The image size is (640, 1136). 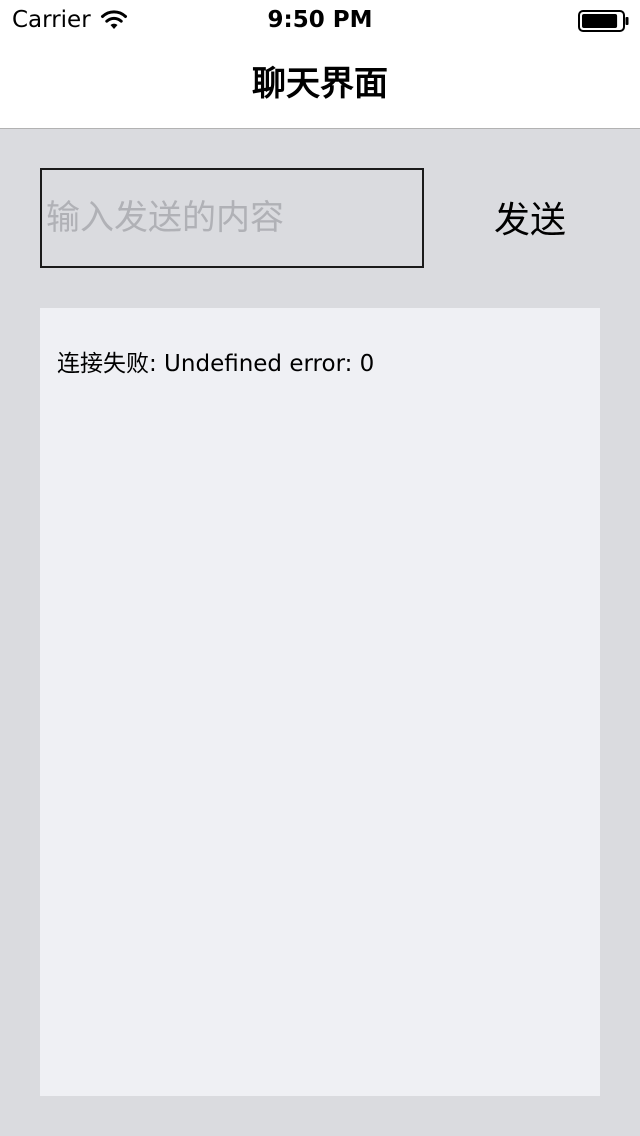 I want to click on status-bar: Carrier 9:50 PM, so click(x=320, y=20).